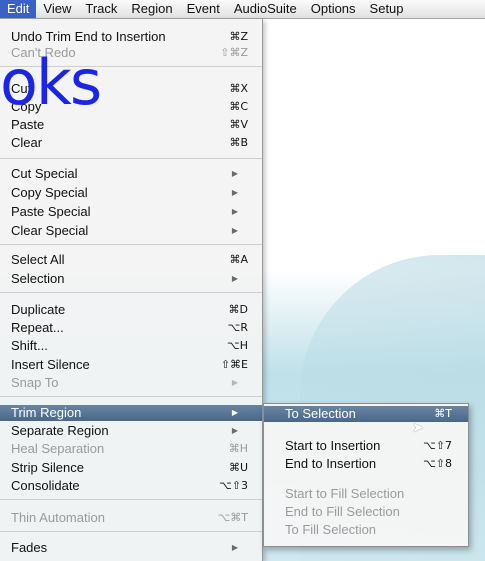  I want to click on submenu-item-end-to-fill-selection: End to Fill Selection, so click(366, 512).